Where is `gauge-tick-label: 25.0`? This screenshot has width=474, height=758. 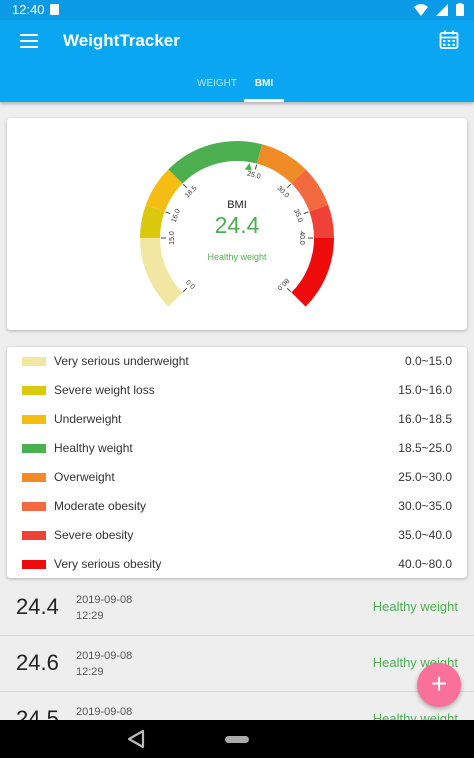
gauge-tick-label: 25.0 is located at coordinates (253, 175).